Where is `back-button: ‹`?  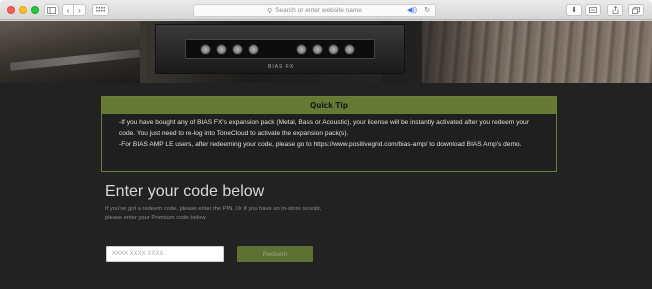
back-button: ‹ is located at coordinates (68, 10).